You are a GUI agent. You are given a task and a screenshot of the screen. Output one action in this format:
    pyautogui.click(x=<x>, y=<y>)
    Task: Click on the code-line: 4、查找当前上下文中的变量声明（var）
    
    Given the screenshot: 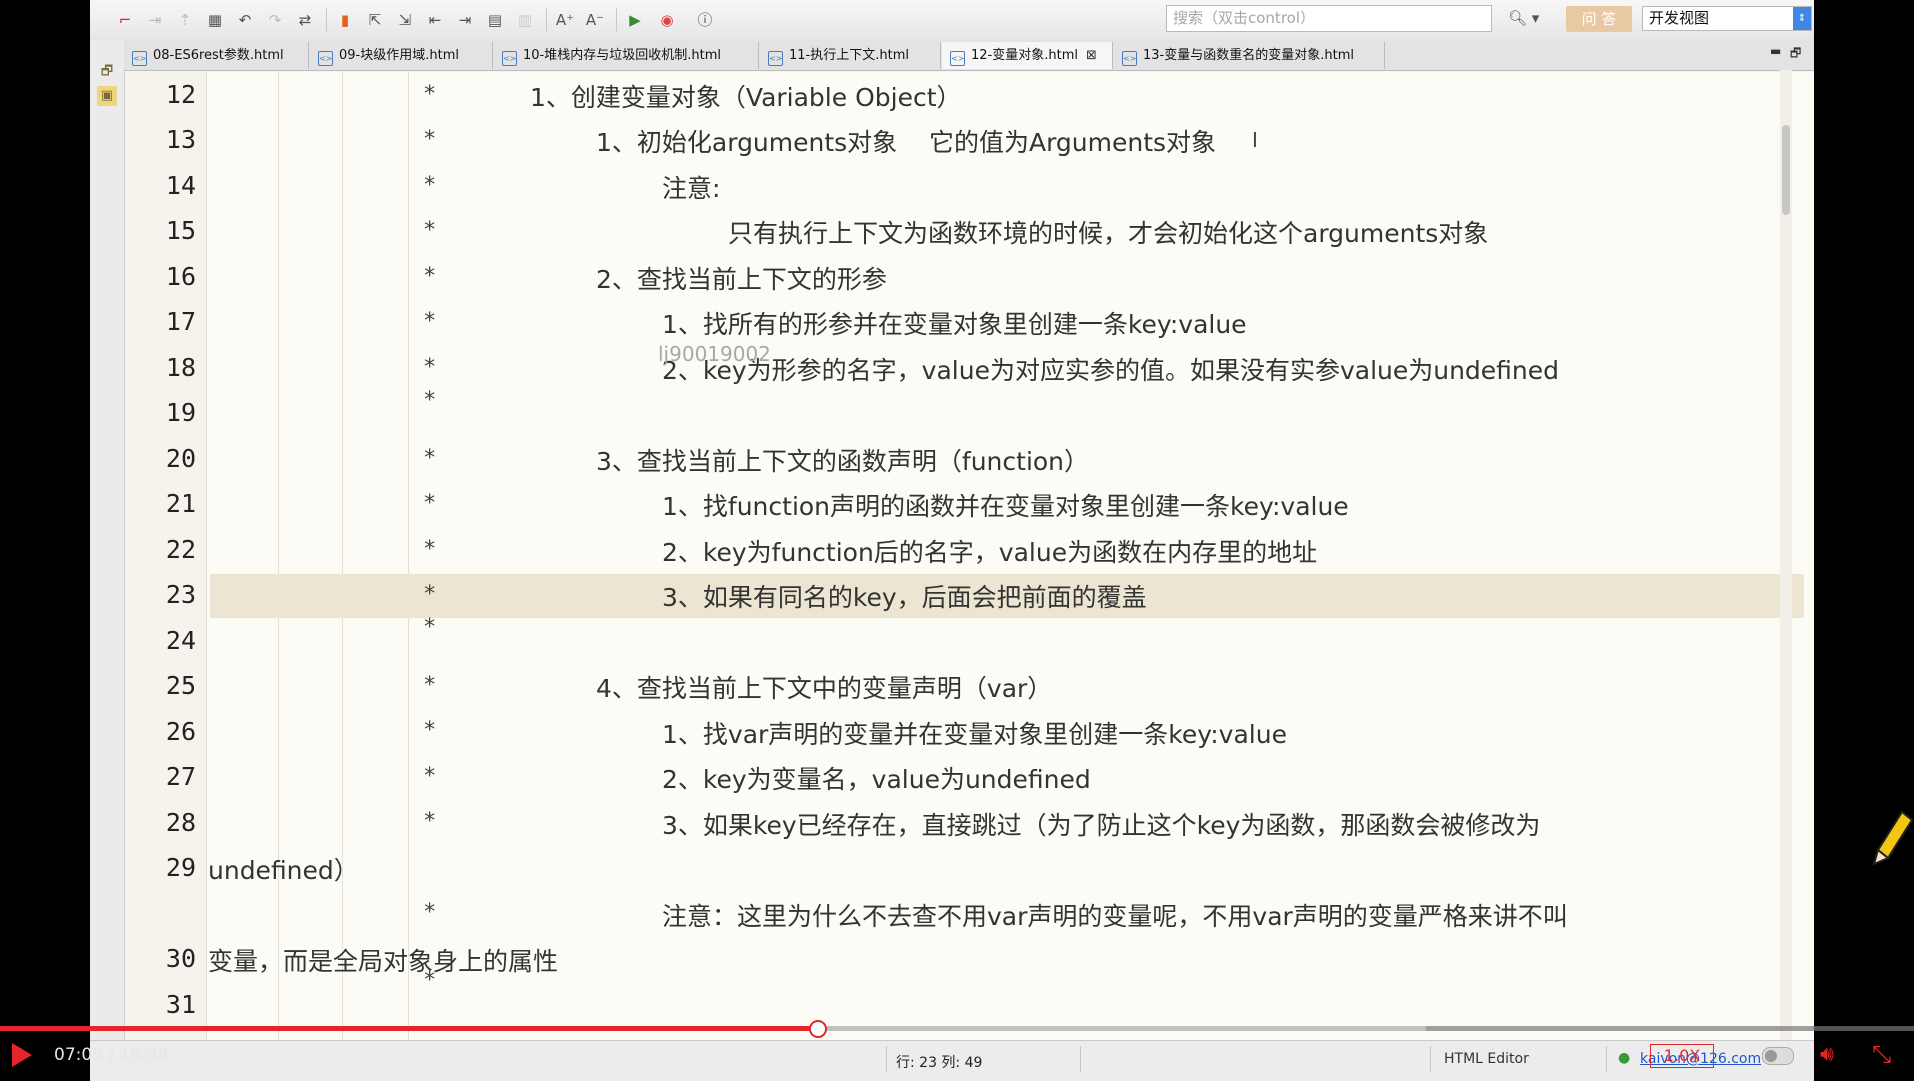 What is the action you would take?
    pyautogui.click(x=824, y=688)
    